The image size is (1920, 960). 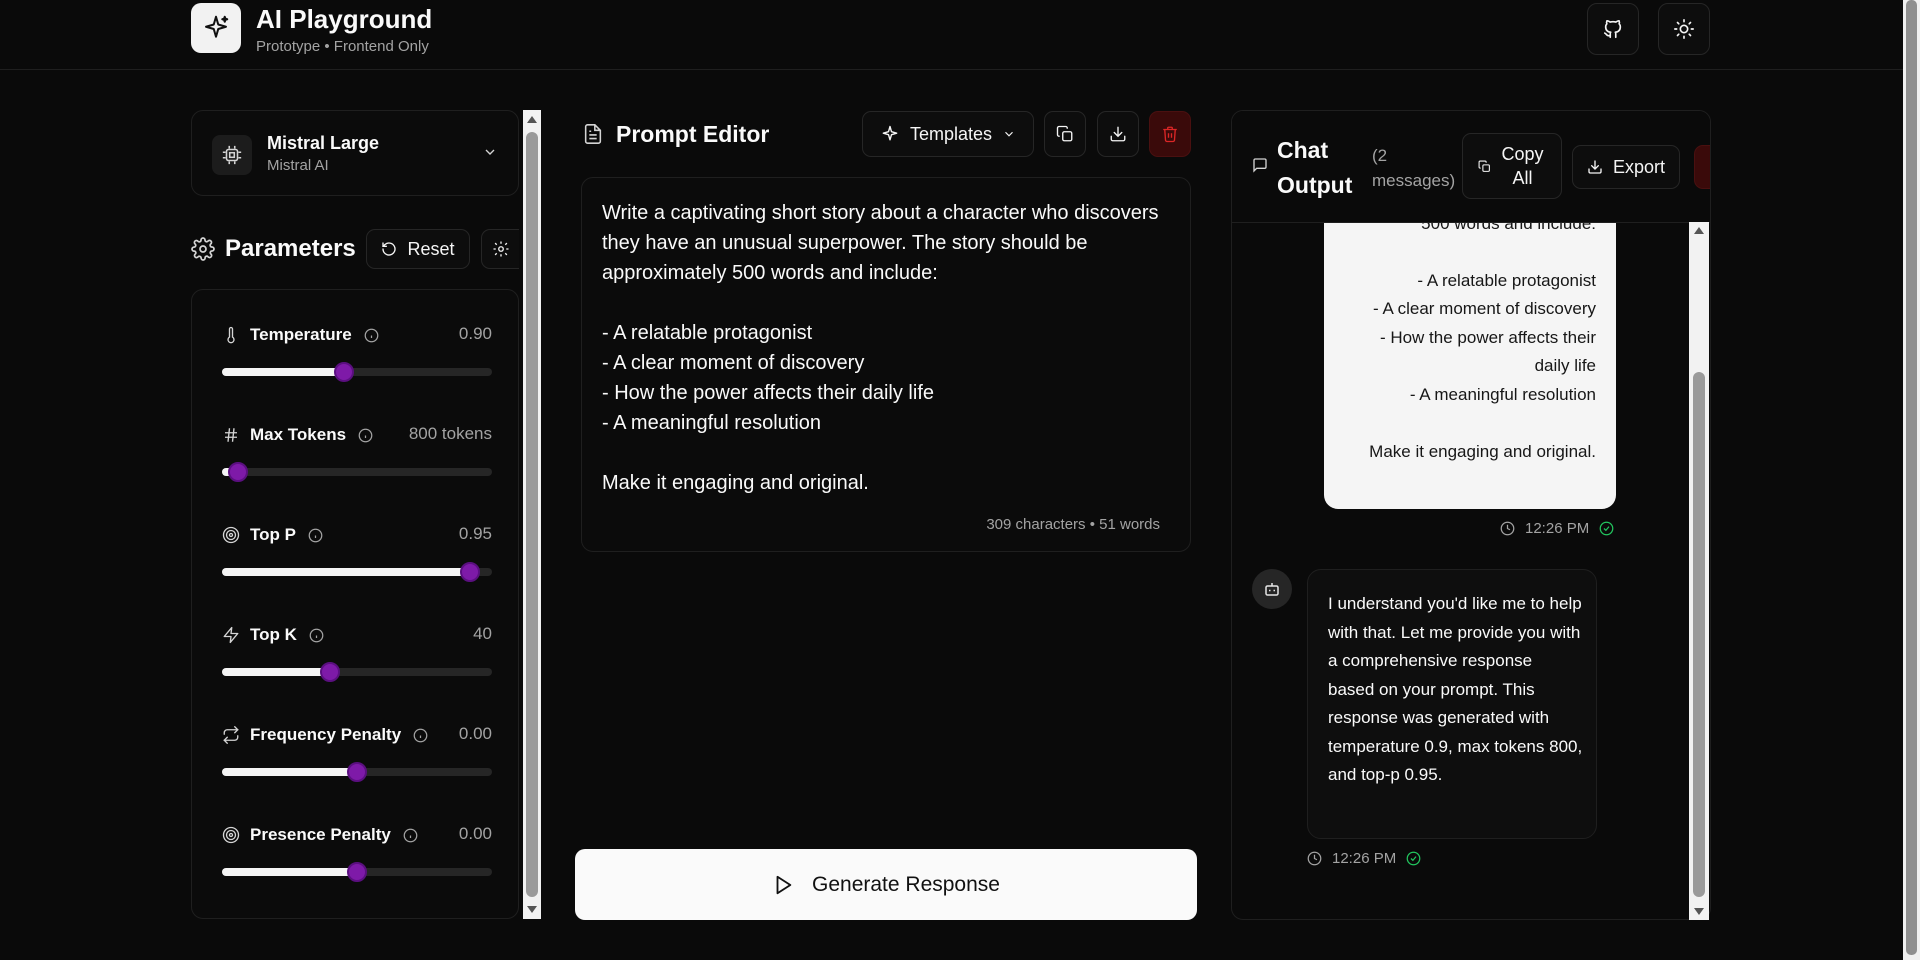 What do you see at coordinates (342, 46) in the screenshot?
I see `app-subtitle: Prototype • Frontend Only` at bounding box center [342, 46].